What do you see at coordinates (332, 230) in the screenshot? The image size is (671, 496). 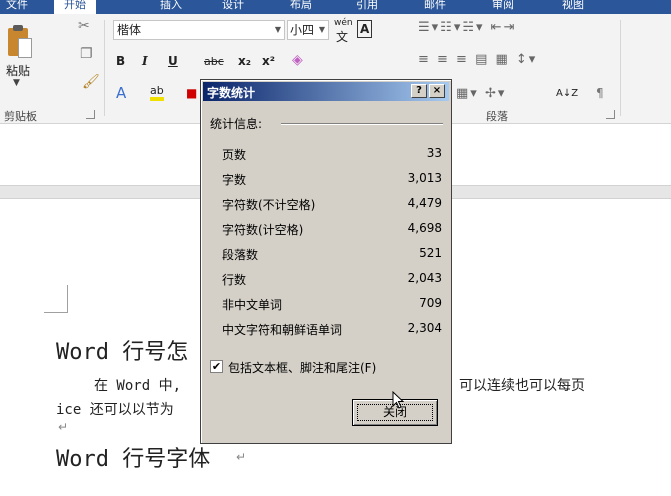 I see `stat-row-chars-with-spaces: 字符数(计空格) 4,698` at bounding box center [332, 230].